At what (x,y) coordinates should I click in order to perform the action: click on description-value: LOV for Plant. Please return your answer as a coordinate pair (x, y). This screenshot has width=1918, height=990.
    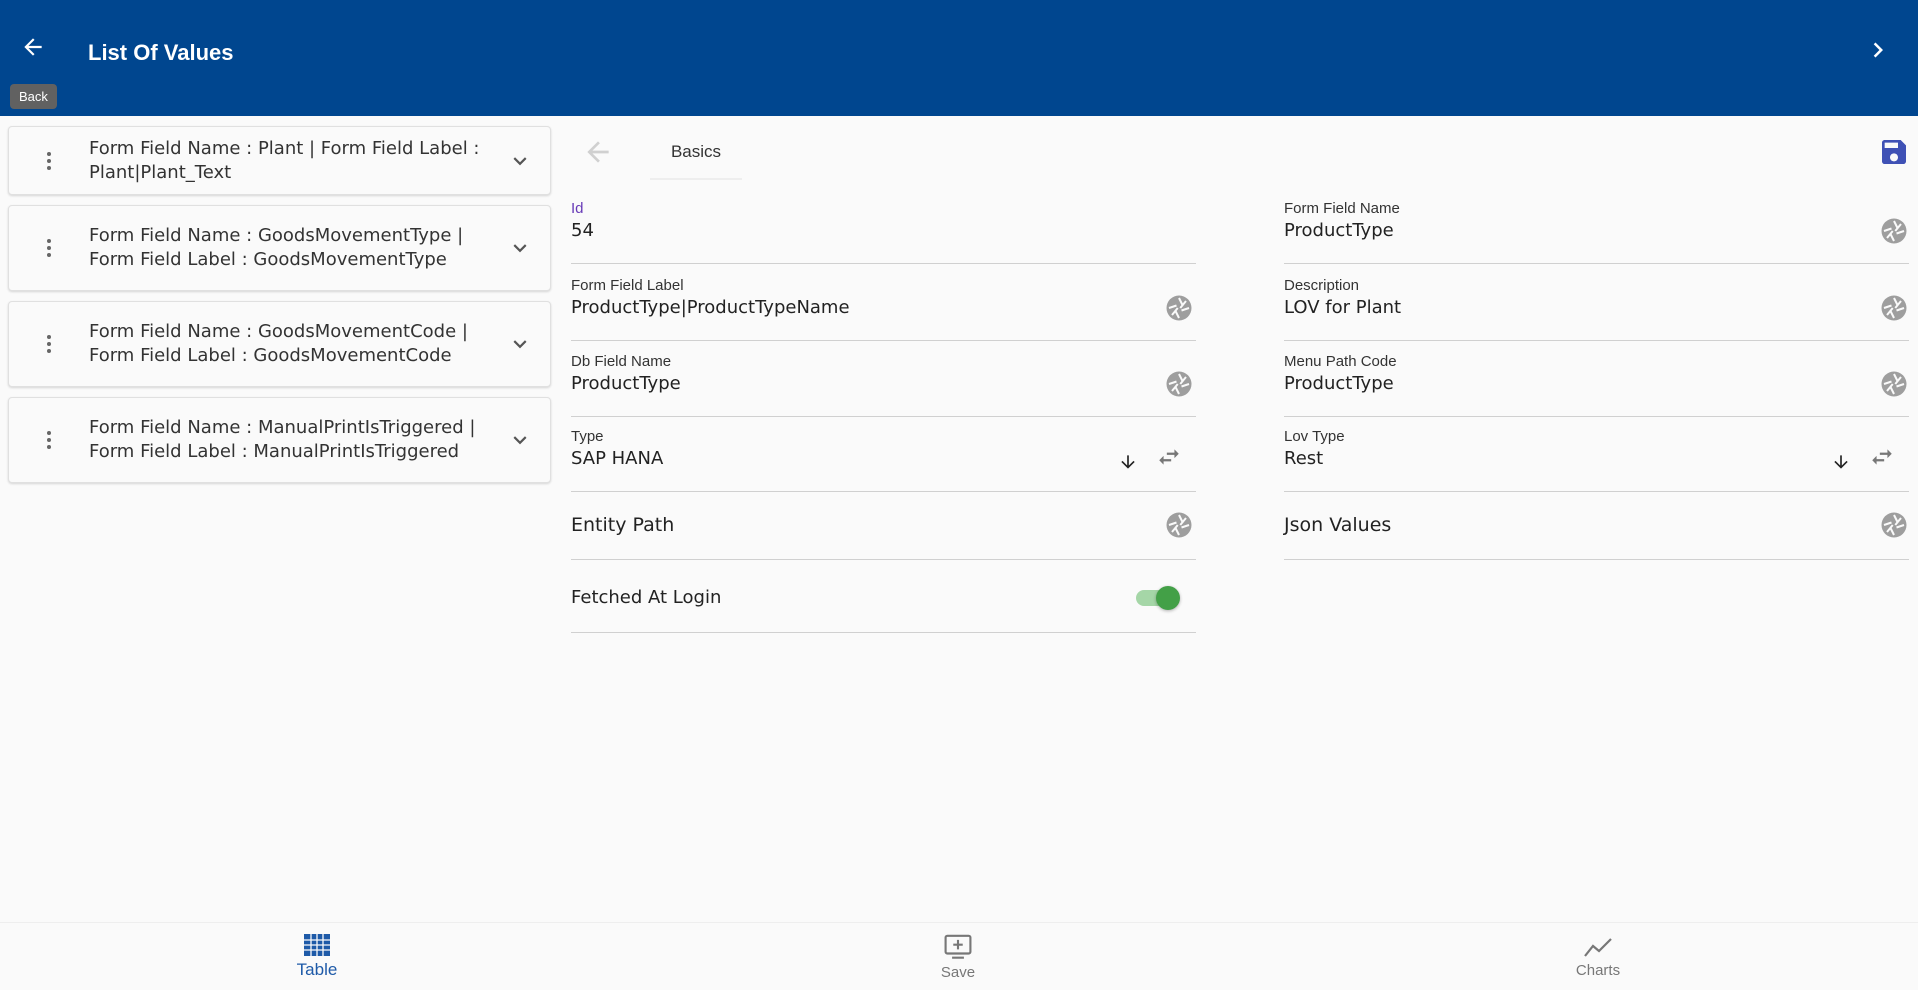
    Looking at the image, I should click on (1343, 307).